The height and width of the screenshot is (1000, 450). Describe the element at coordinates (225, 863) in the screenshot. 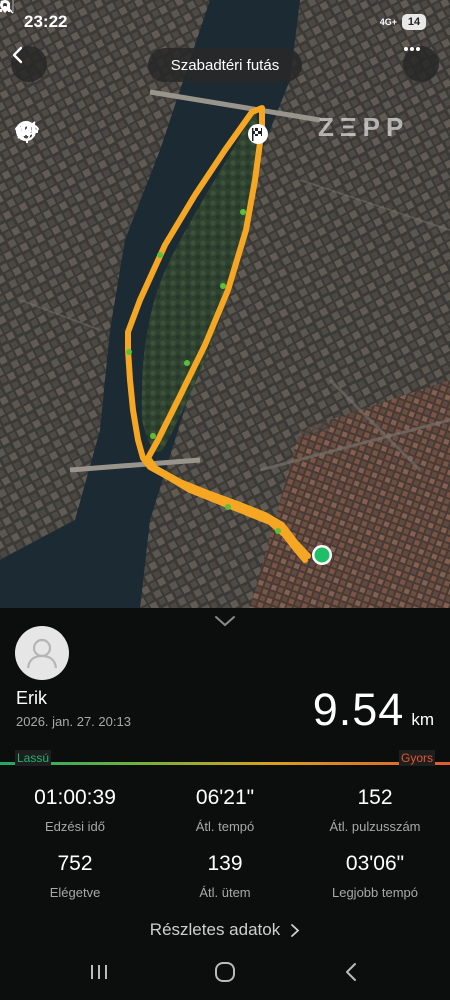

I see `stat-value: 139` at that location.